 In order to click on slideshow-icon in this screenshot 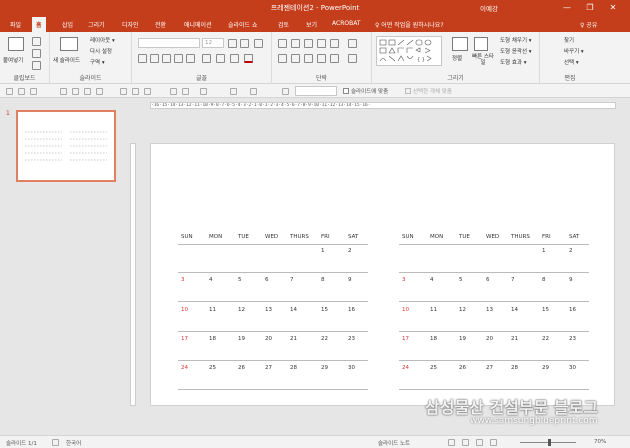, I will do `click(493, 442)`.